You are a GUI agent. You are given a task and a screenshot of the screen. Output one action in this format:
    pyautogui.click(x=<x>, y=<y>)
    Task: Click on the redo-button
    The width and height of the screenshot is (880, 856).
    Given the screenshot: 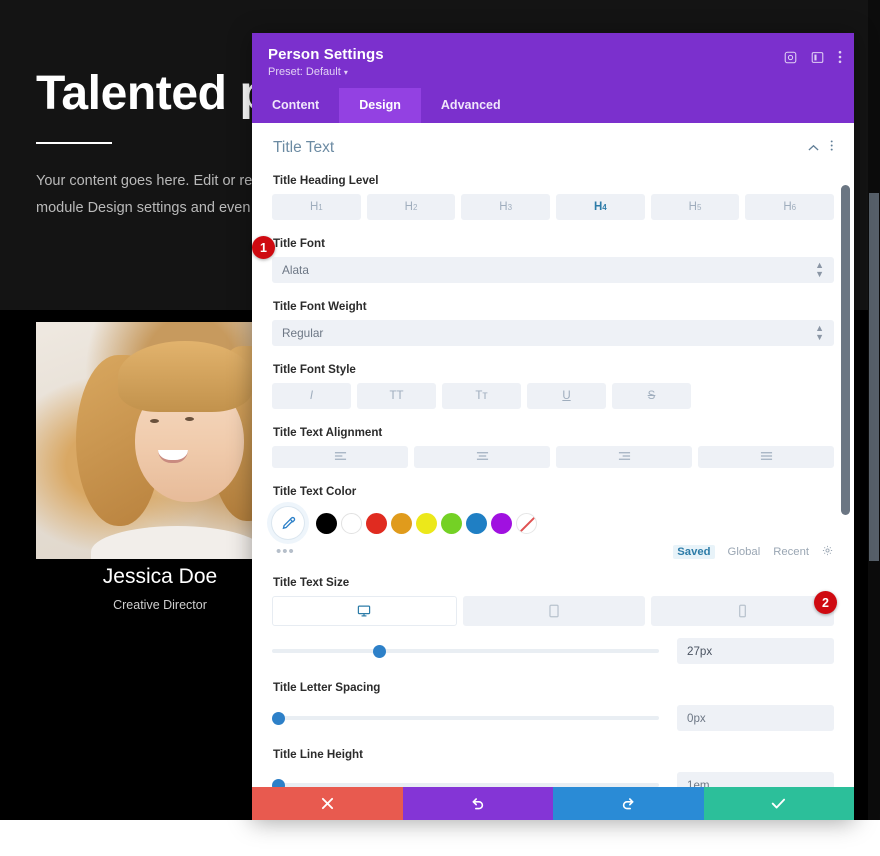 What is the action you would take?
    pyautogui.click(x=628, y=803)
    